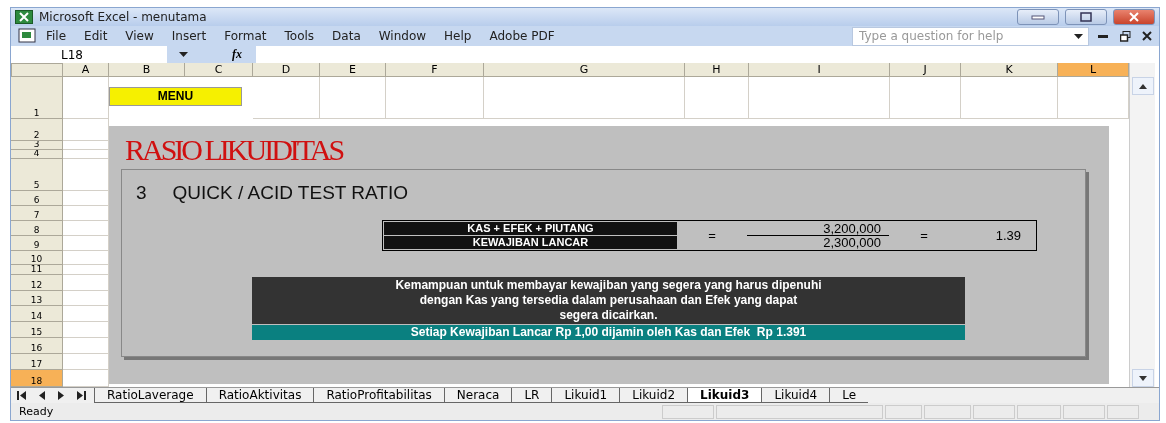 This screenshot has height=423, width=1166. I want to click on scroll-up-button, so click(1142, 86).